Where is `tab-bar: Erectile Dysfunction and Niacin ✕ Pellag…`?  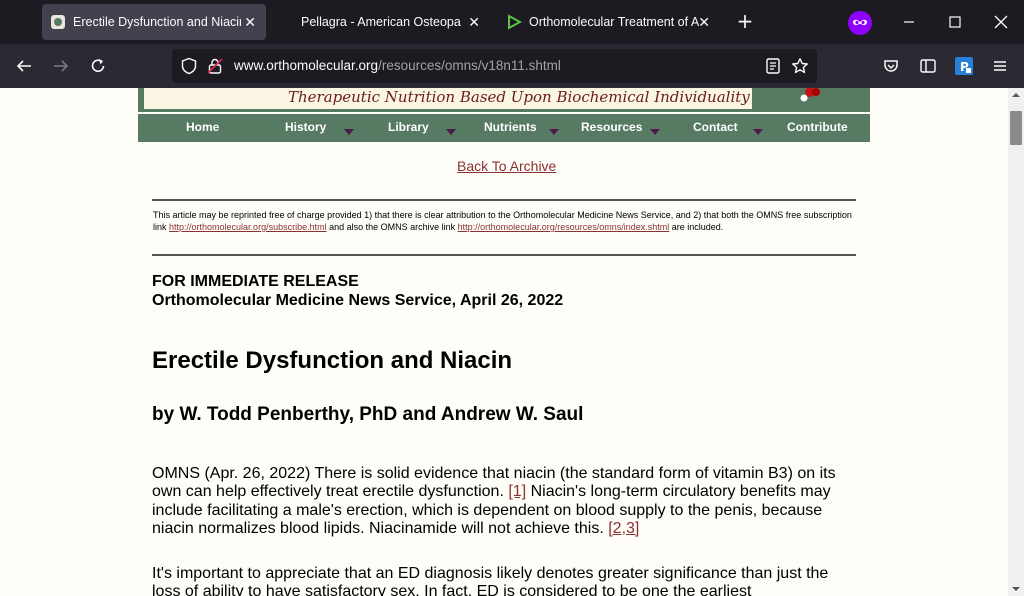
tab-bar: Erectile Dysfunction and Niacin ✕ Pellag… is located at coordinates (512, 22).